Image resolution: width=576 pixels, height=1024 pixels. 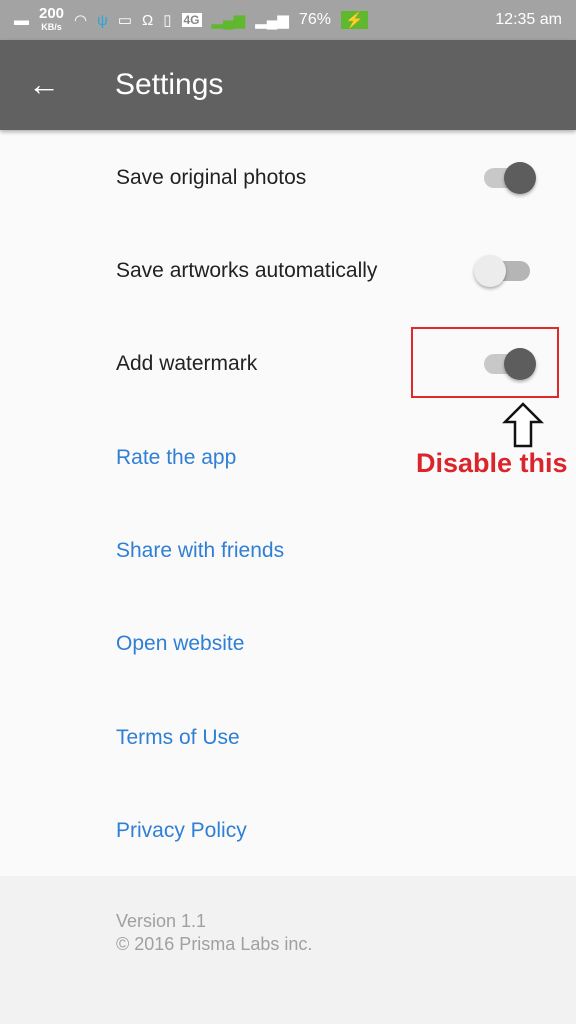 What do you see at coordinates (178, 738) in the screenshot?
I see `link-label: Terms of Use` at bounding box center [178, 738].